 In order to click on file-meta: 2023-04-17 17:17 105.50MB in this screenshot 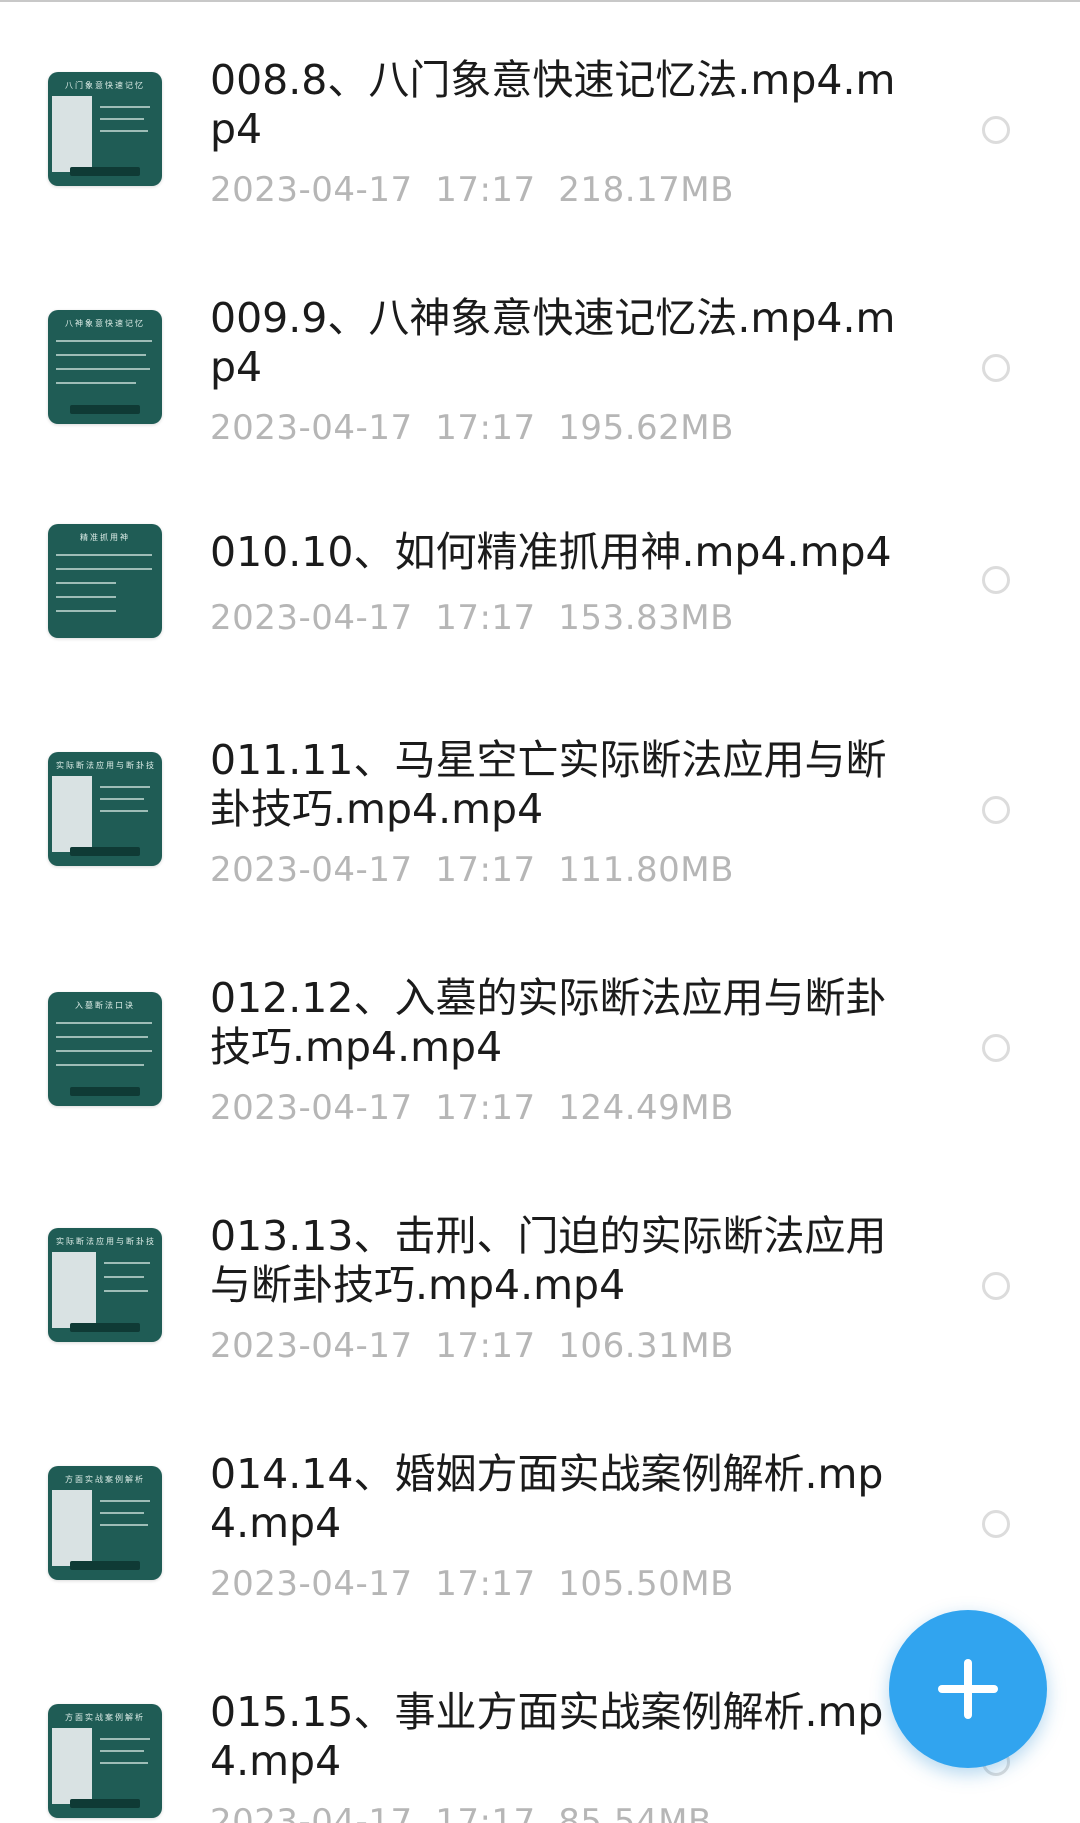, I will do `click(472, 1584)`.